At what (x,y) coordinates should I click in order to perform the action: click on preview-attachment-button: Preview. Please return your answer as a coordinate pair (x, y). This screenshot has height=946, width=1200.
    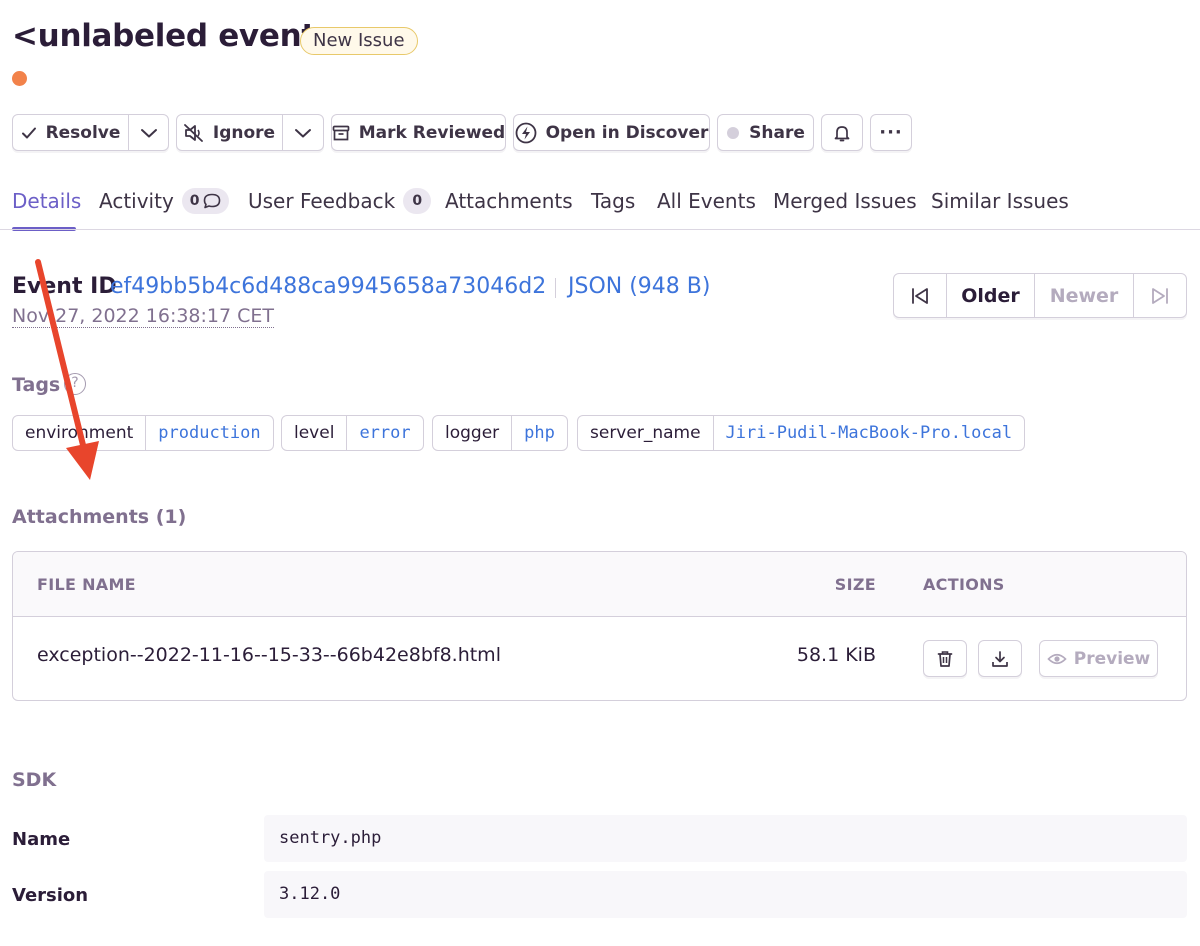
    Looking at the image, I should click on (1098, 658).